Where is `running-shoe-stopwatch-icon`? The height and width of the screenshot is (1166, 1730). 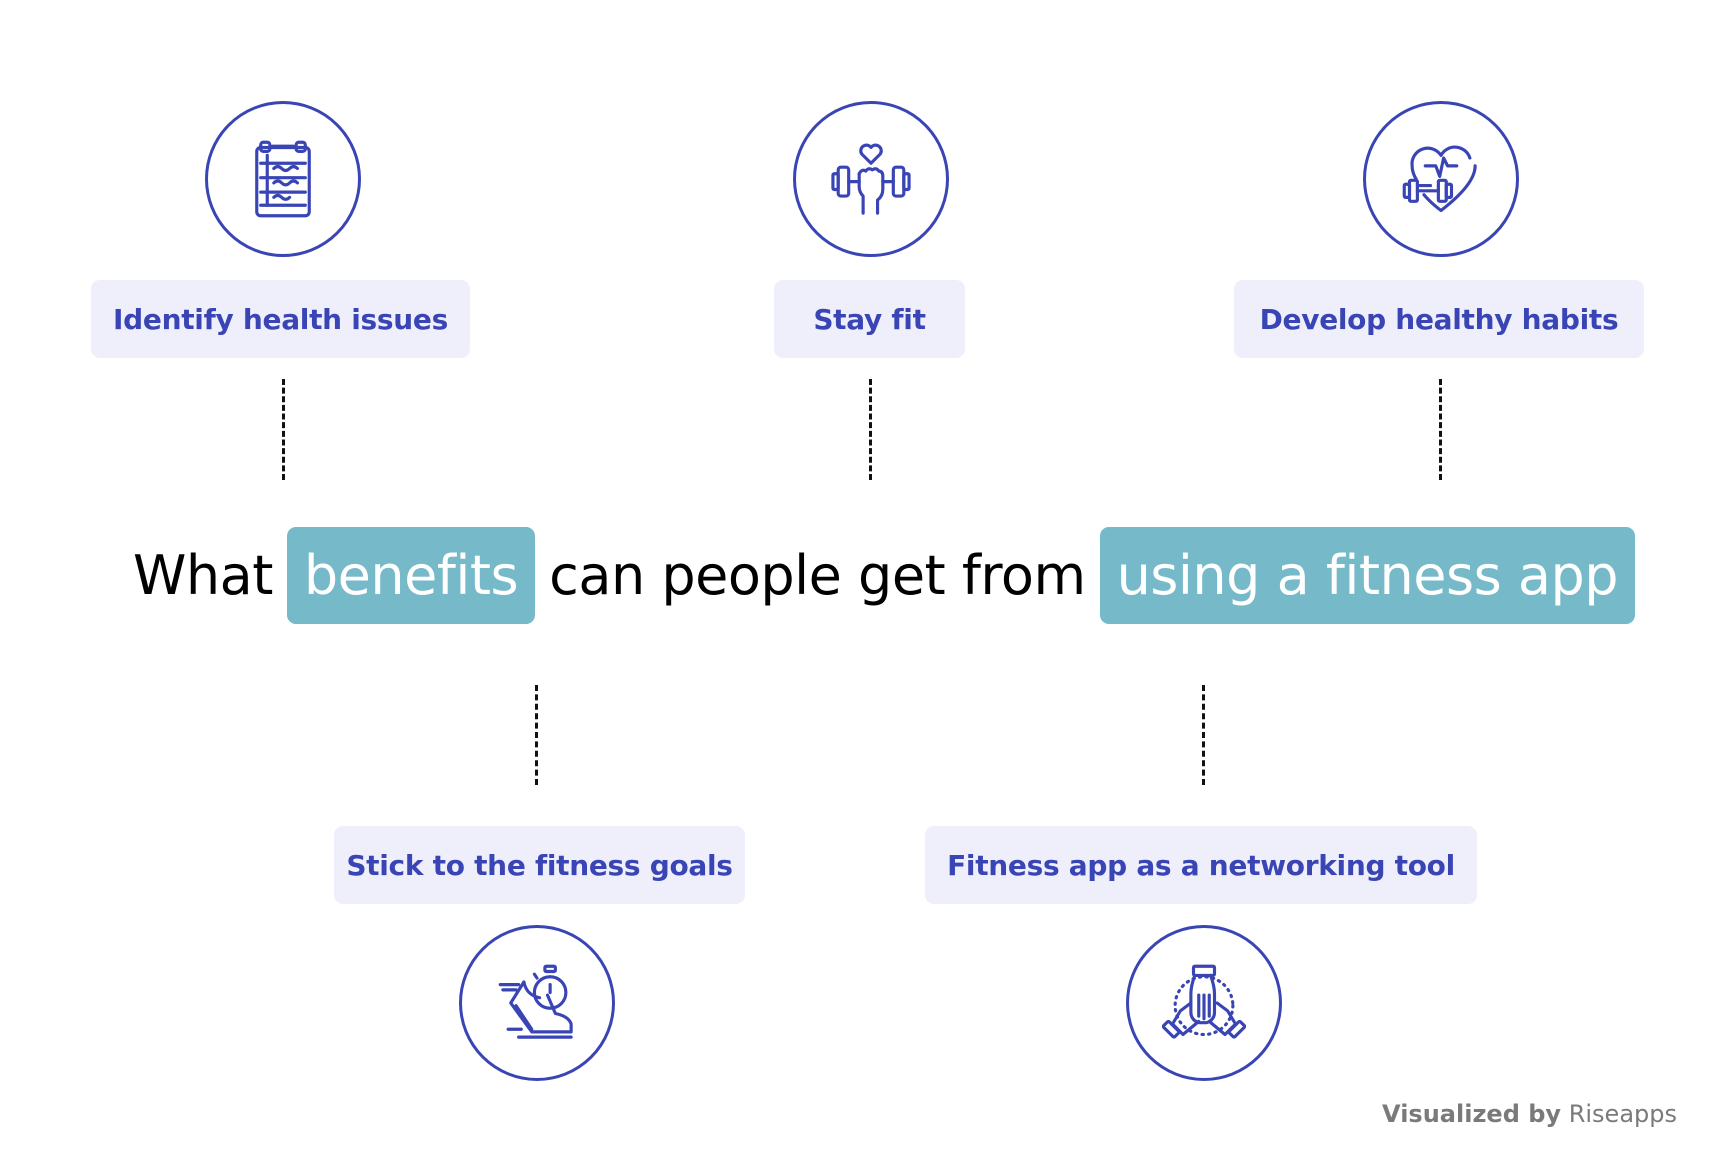
running-shoe-stopwatch-icon is located at coordinates (535, 1001).